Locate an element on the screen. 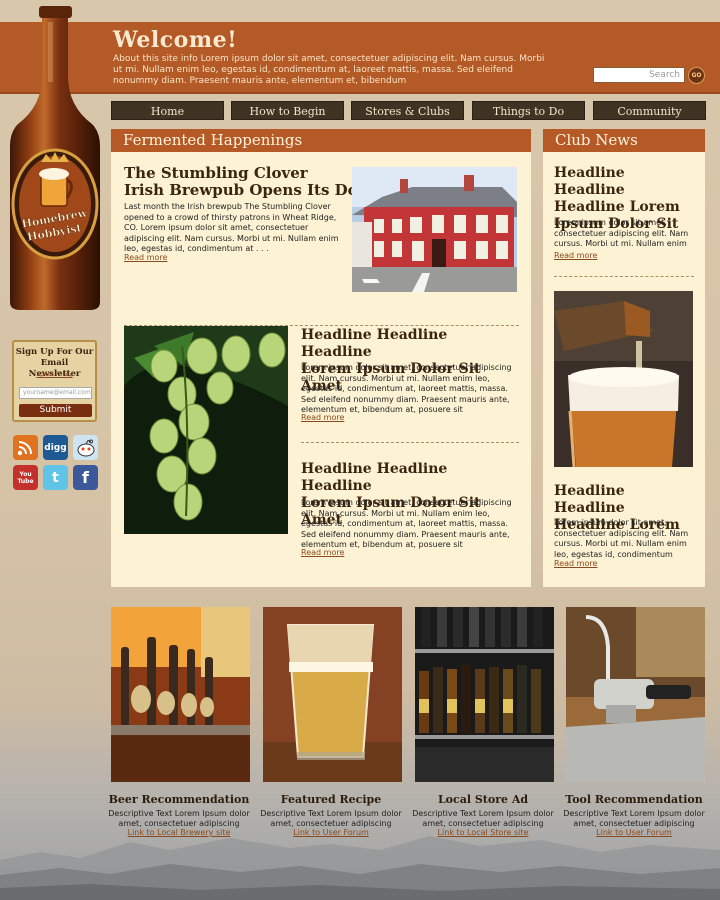 This screenshot has height=900, width=720. youtube-icon: You Tube is located at coordinates (25, 477).